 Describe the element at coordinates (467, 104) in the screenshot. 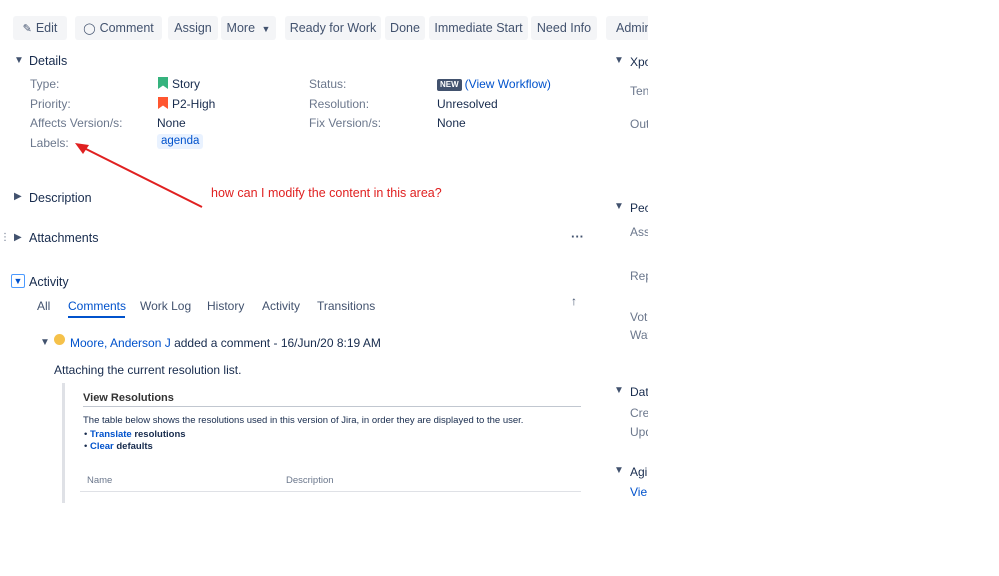

I see `resolution-value: Unresolved` at that location.